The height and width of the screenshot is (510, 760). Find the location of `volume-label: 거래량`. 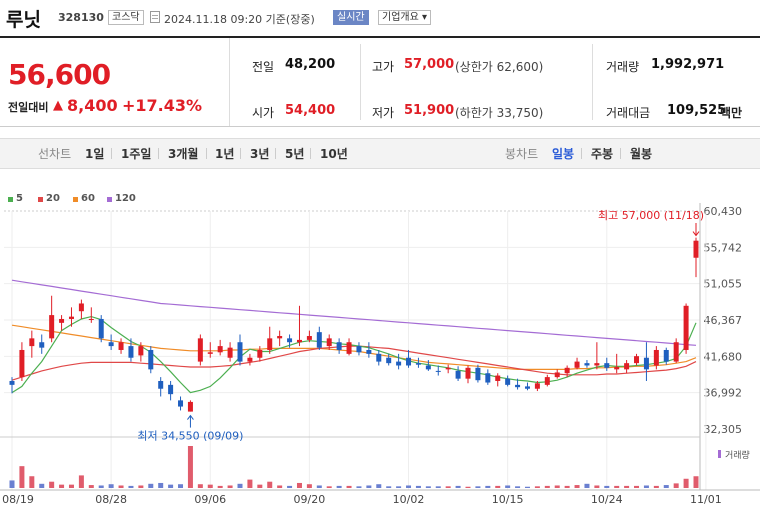

volume-label: 거래량 is located at coordinates (737, 455).